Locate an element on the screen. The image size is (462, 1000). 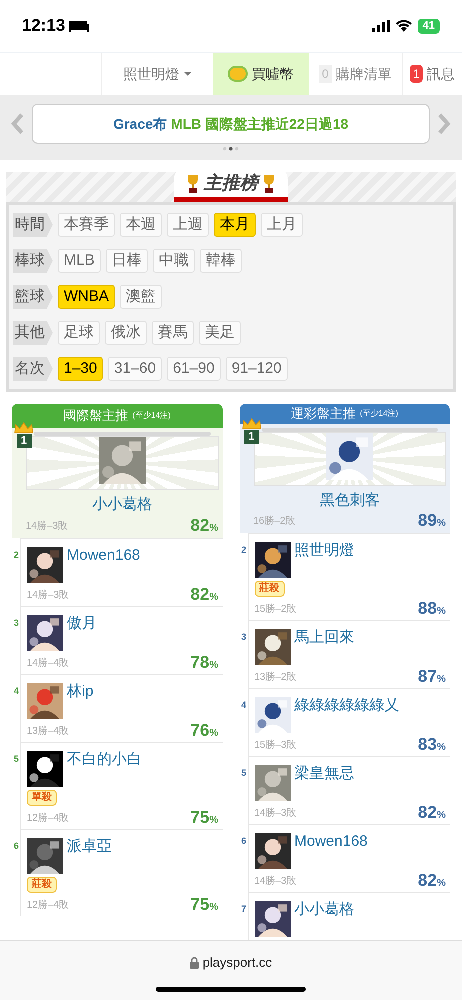
column-title: 運彩盤主推 is located at coordinates (323, 414).